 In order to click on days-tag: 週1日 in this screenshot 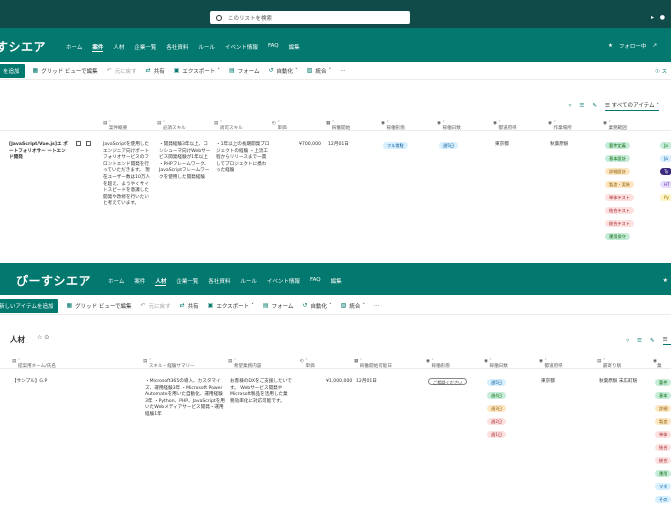, I will do `click(497, 434)`.